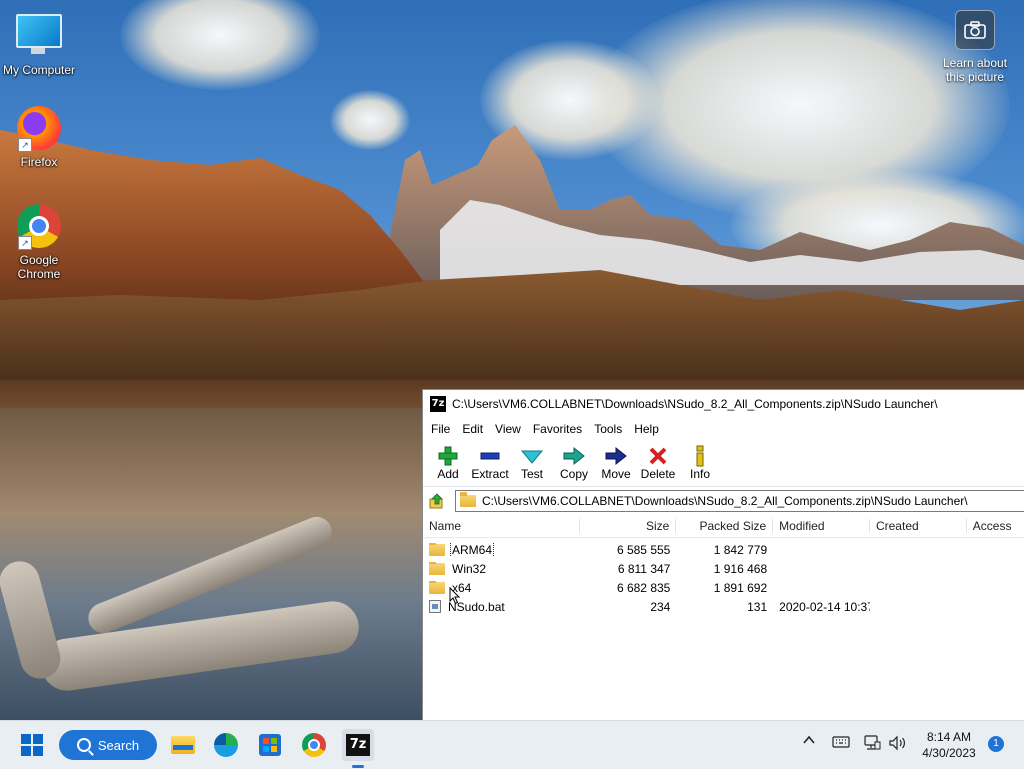 The width and height of the screenshot is (1024, 769). What do you see at coordinates (440, 429) in the screenshot?
I see `menu-file: File` at bounding box center [440, 429].